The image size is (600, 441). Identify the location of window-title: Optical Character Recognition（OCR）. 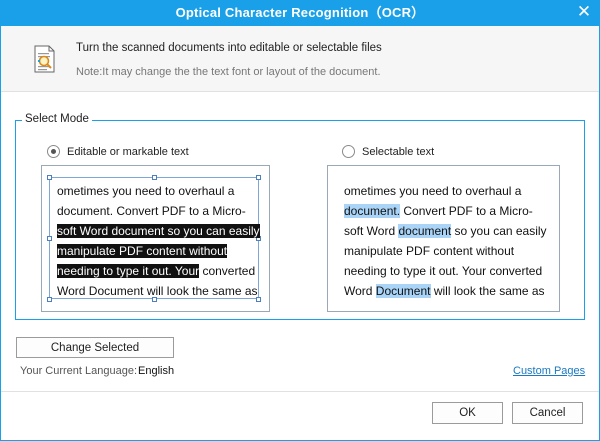
(300, 12).